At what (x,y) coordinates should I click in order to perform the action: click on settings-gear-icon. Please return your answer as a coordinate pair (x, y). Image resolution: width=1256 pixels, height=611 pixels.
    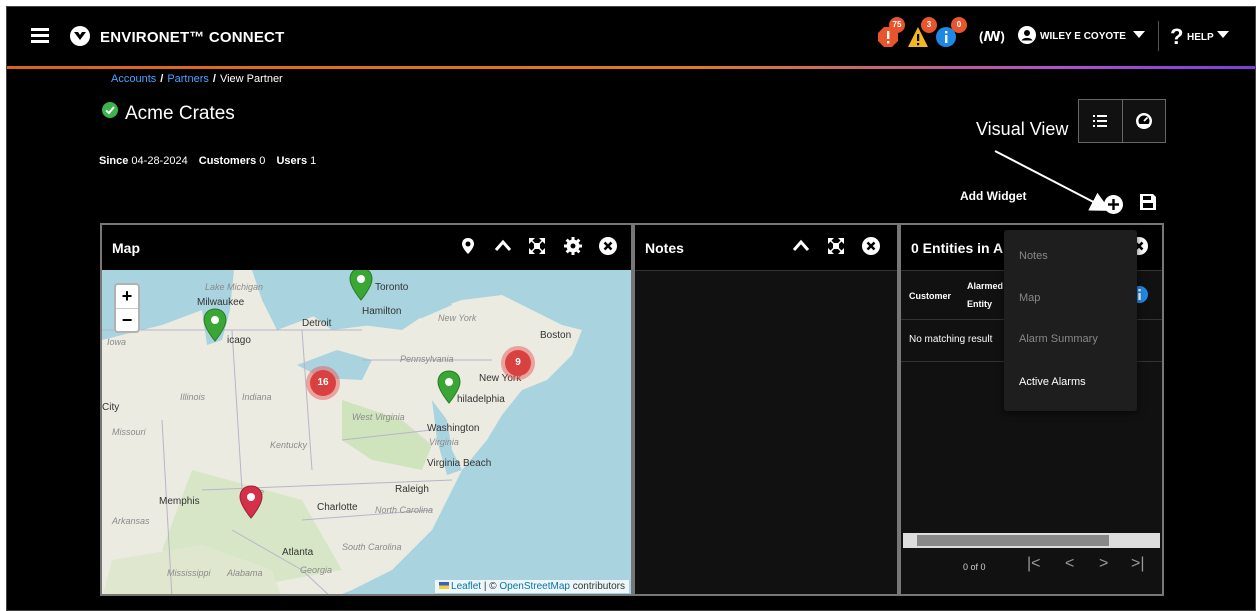
    Looking at the image, I should click on (573, 246).